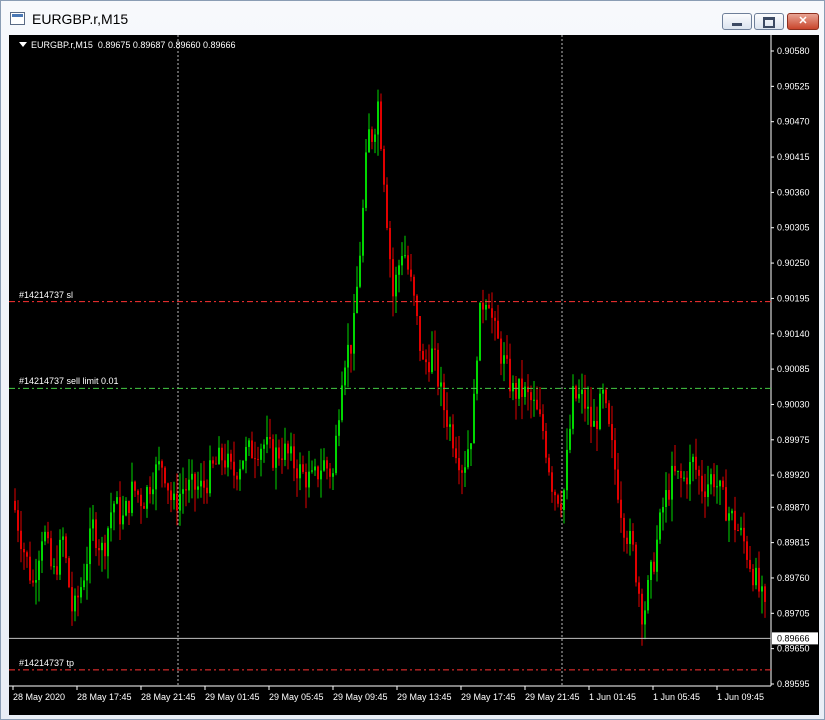 This screenshot has width=825, height=720. What do you see at coordinates (488, 697) in the screenshot?
I see `x-tick-label: 29 May 17:45` at bounding box center [488, 697].